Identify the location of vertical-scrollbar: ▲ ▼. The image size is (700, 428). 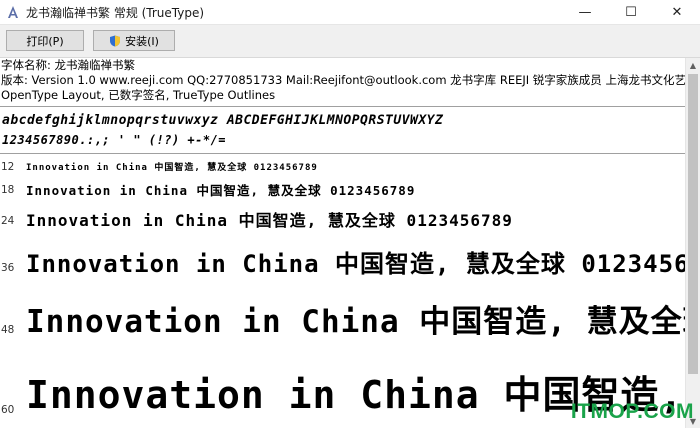
(692, 243).